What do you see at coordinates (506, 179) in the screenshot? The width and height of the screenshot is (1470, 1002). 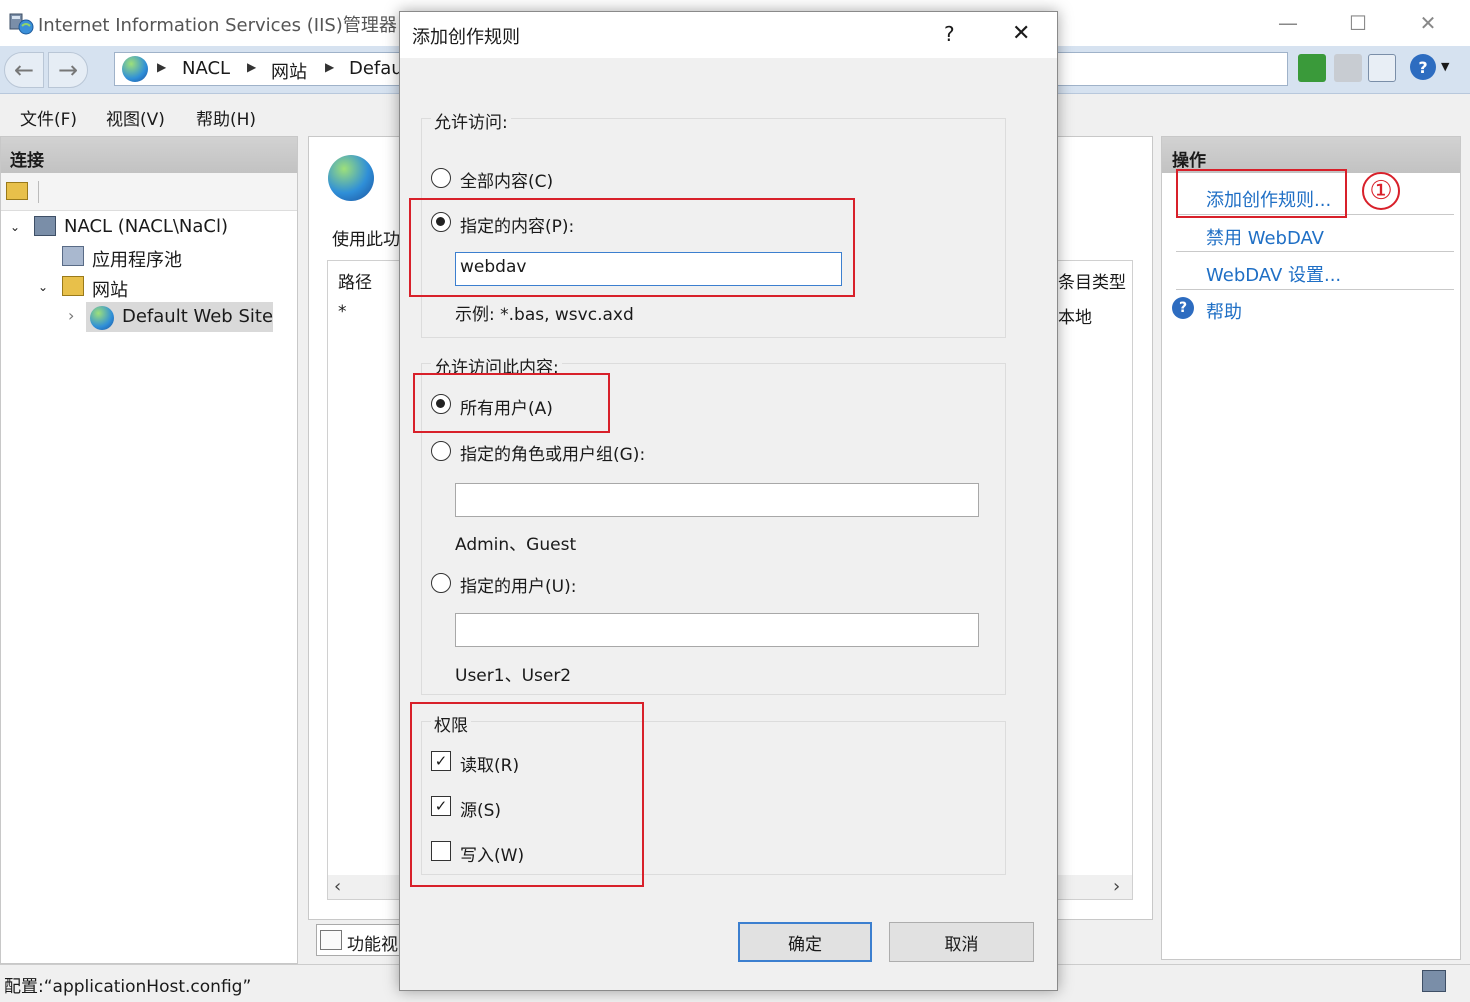 I see `radio-all-content-label: 全部内容(C)` at bounding box center [506, 179].